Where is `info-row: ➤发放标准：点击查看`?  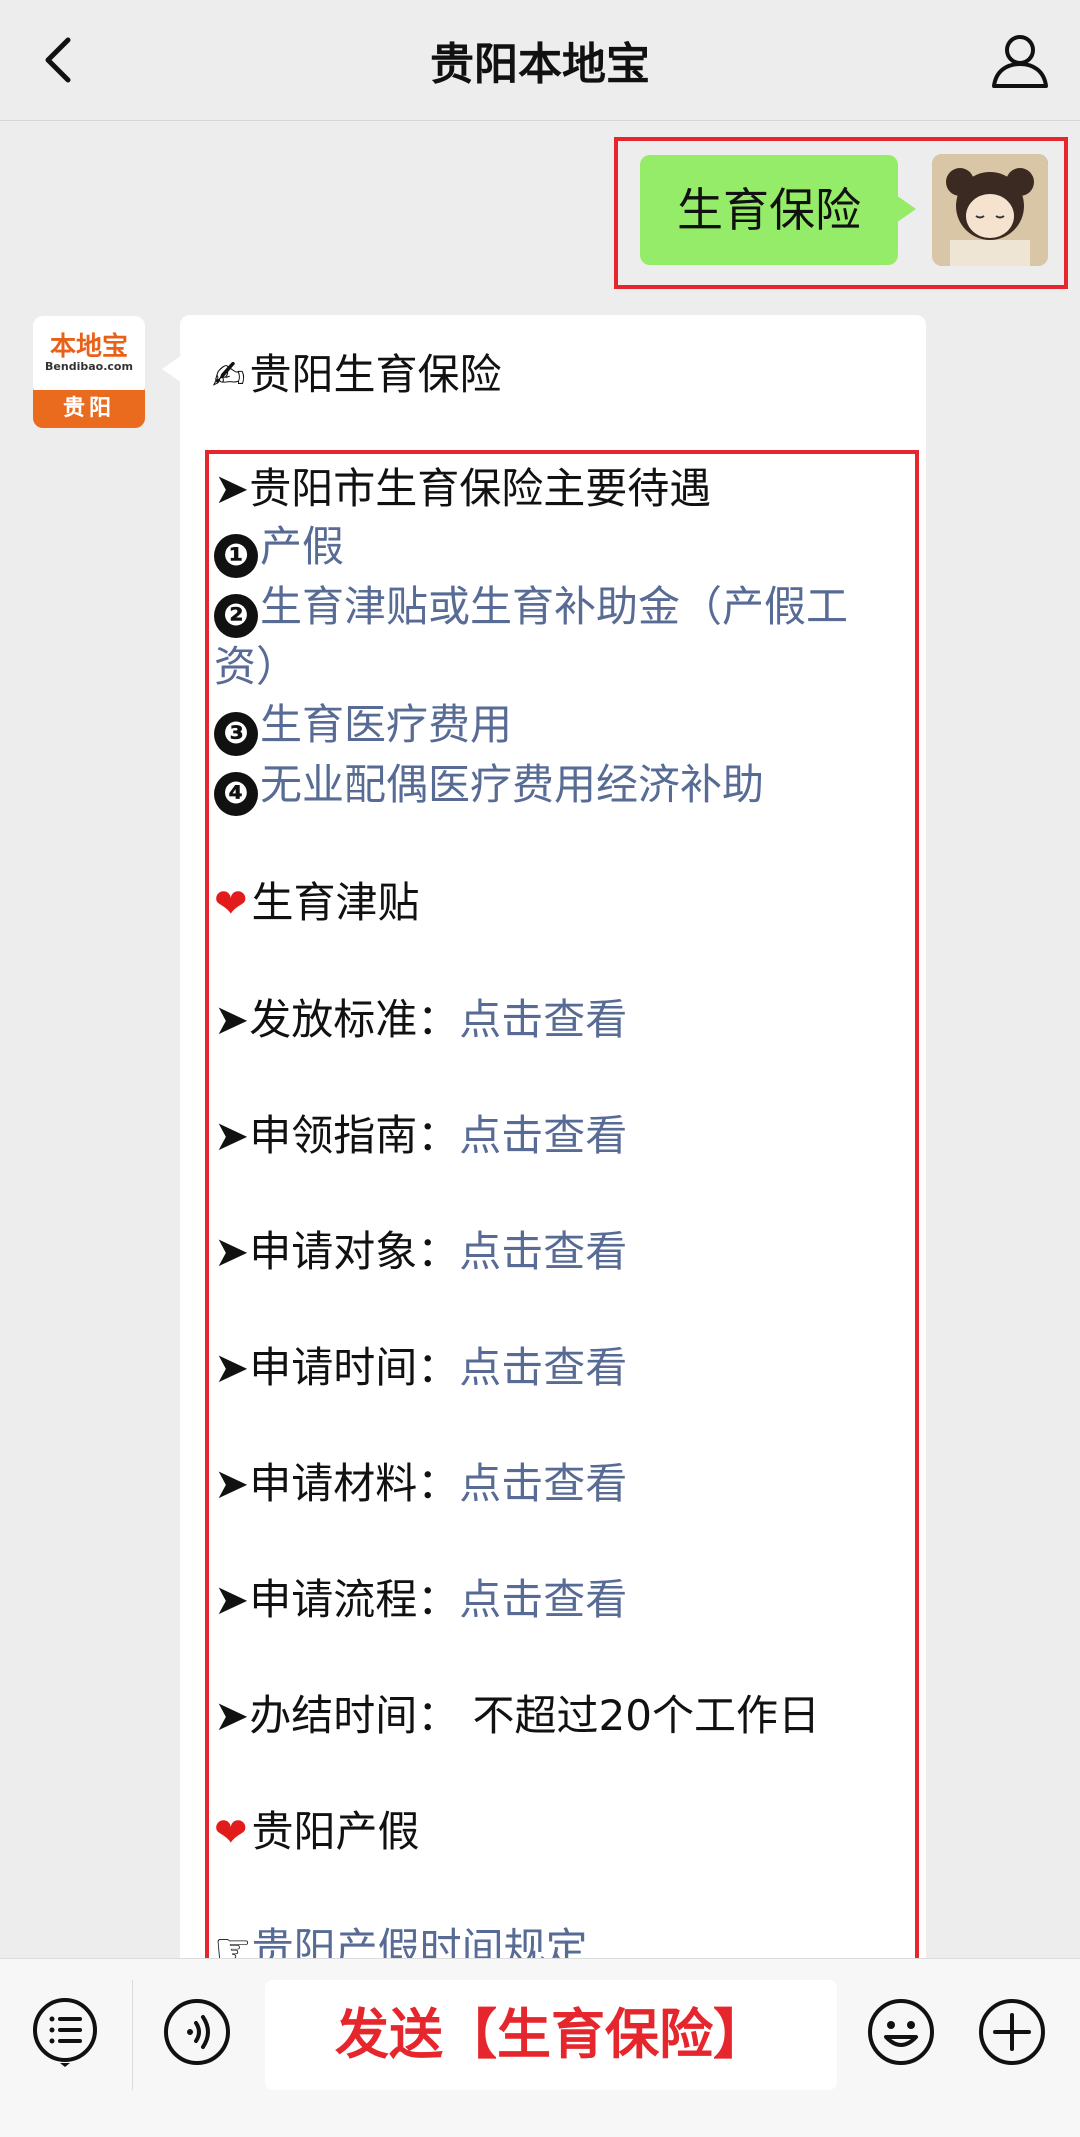
info-row: ➤发放标准：点击查看 is located at coordinates (559, 1020).